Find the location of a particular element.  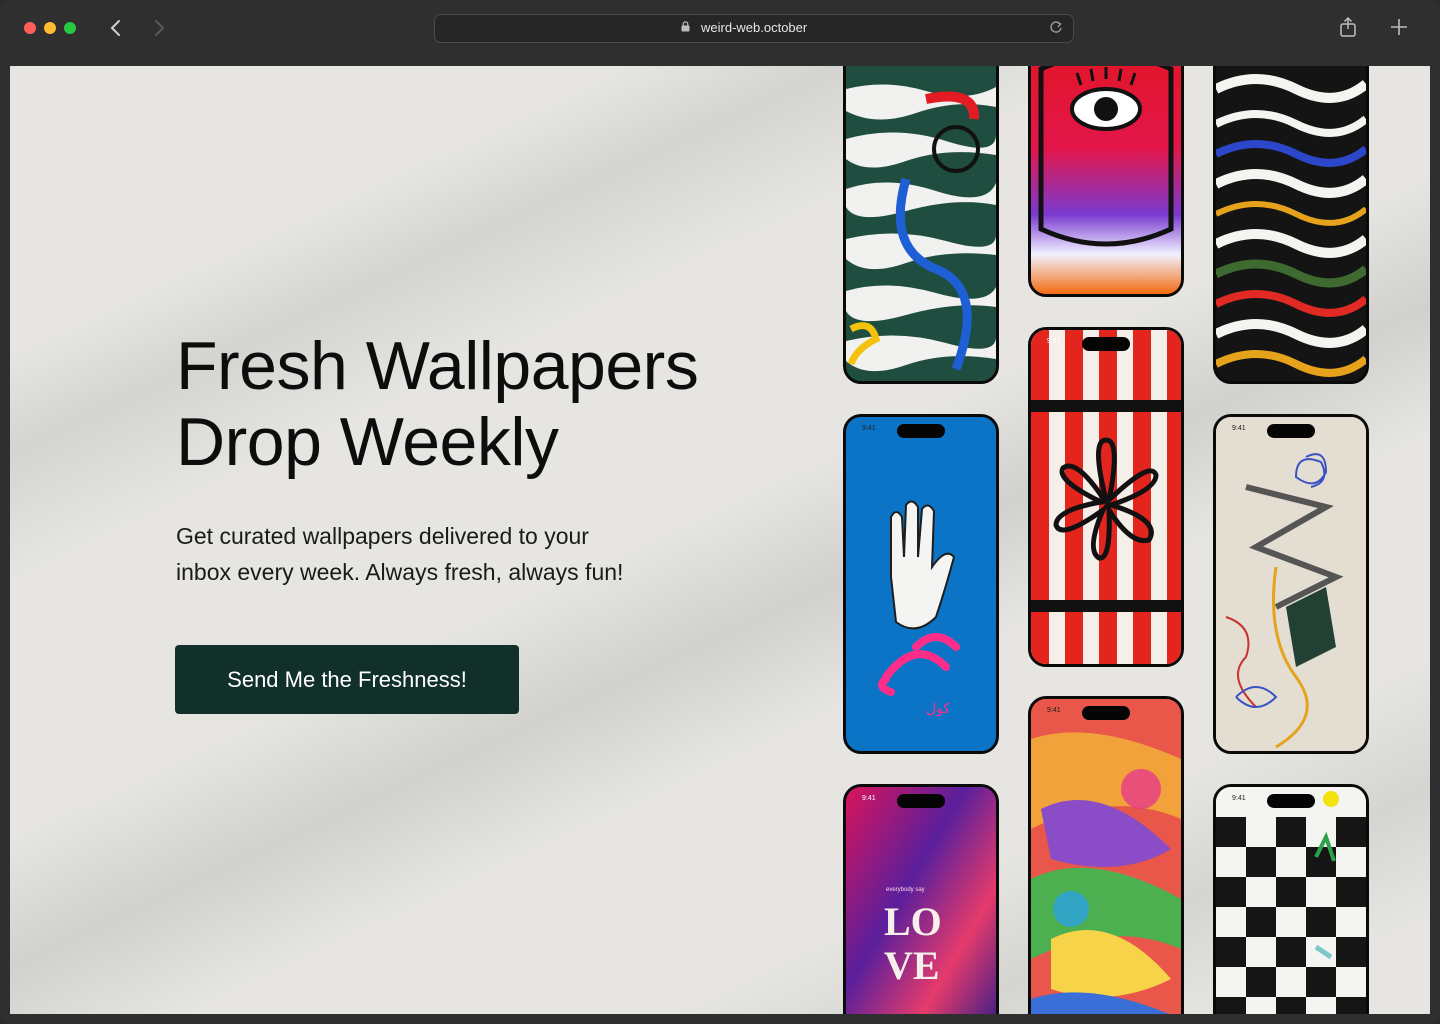

hero-headline: Fresh Wallpapers Drop Weekly is located at coordinates (486, 404).